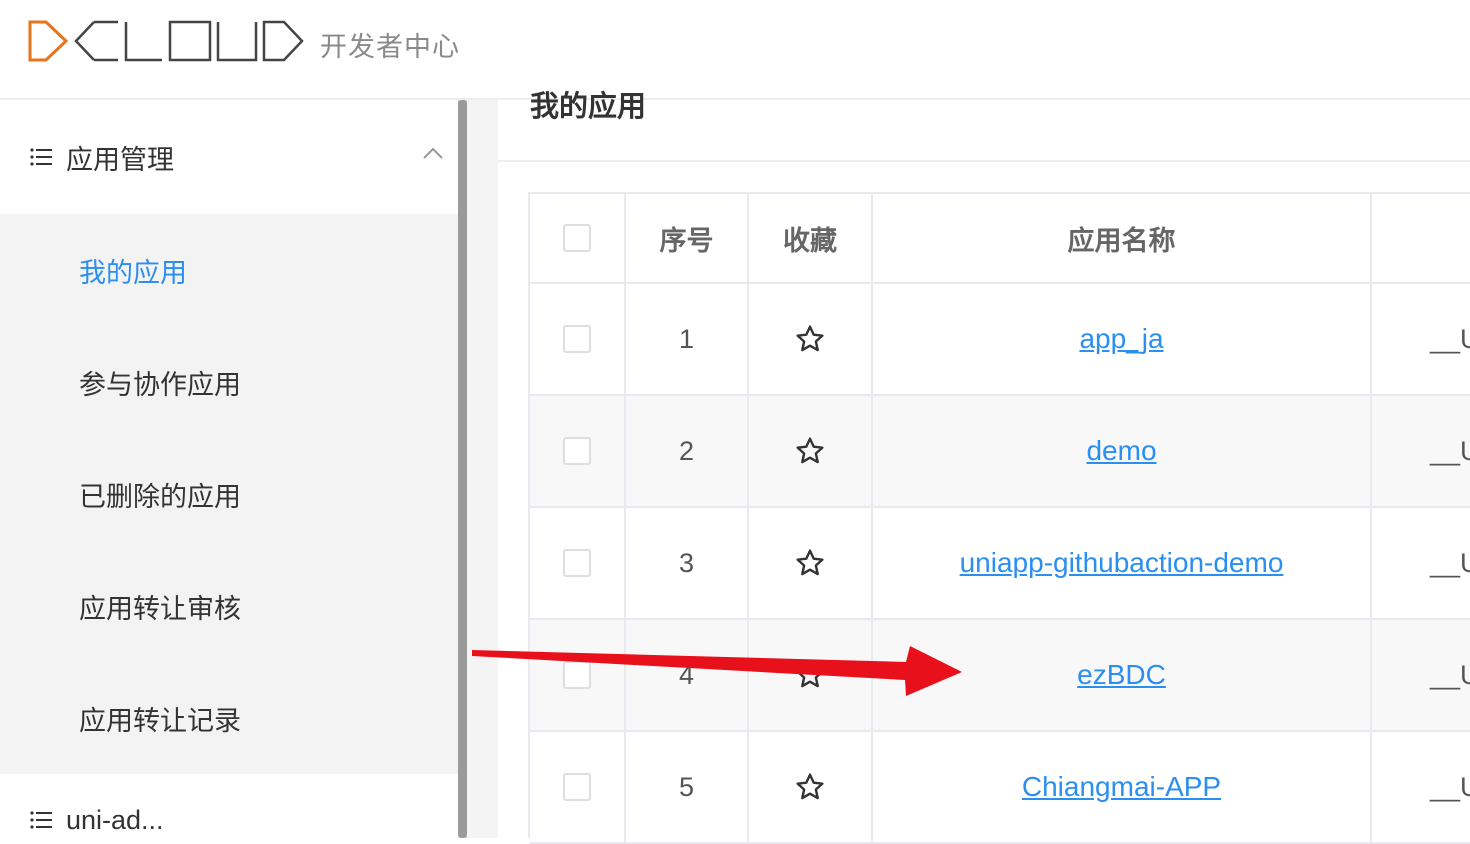  What do you see at coordinates (588, 107) in the screenshot?
I see `page-title: 我的应用` at bounding box center [588, 107].